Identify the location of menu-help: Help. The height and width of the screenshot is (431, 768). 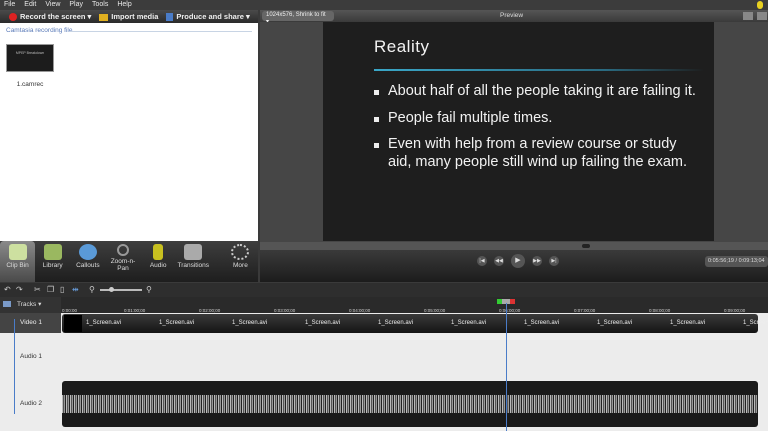
(124, 5).